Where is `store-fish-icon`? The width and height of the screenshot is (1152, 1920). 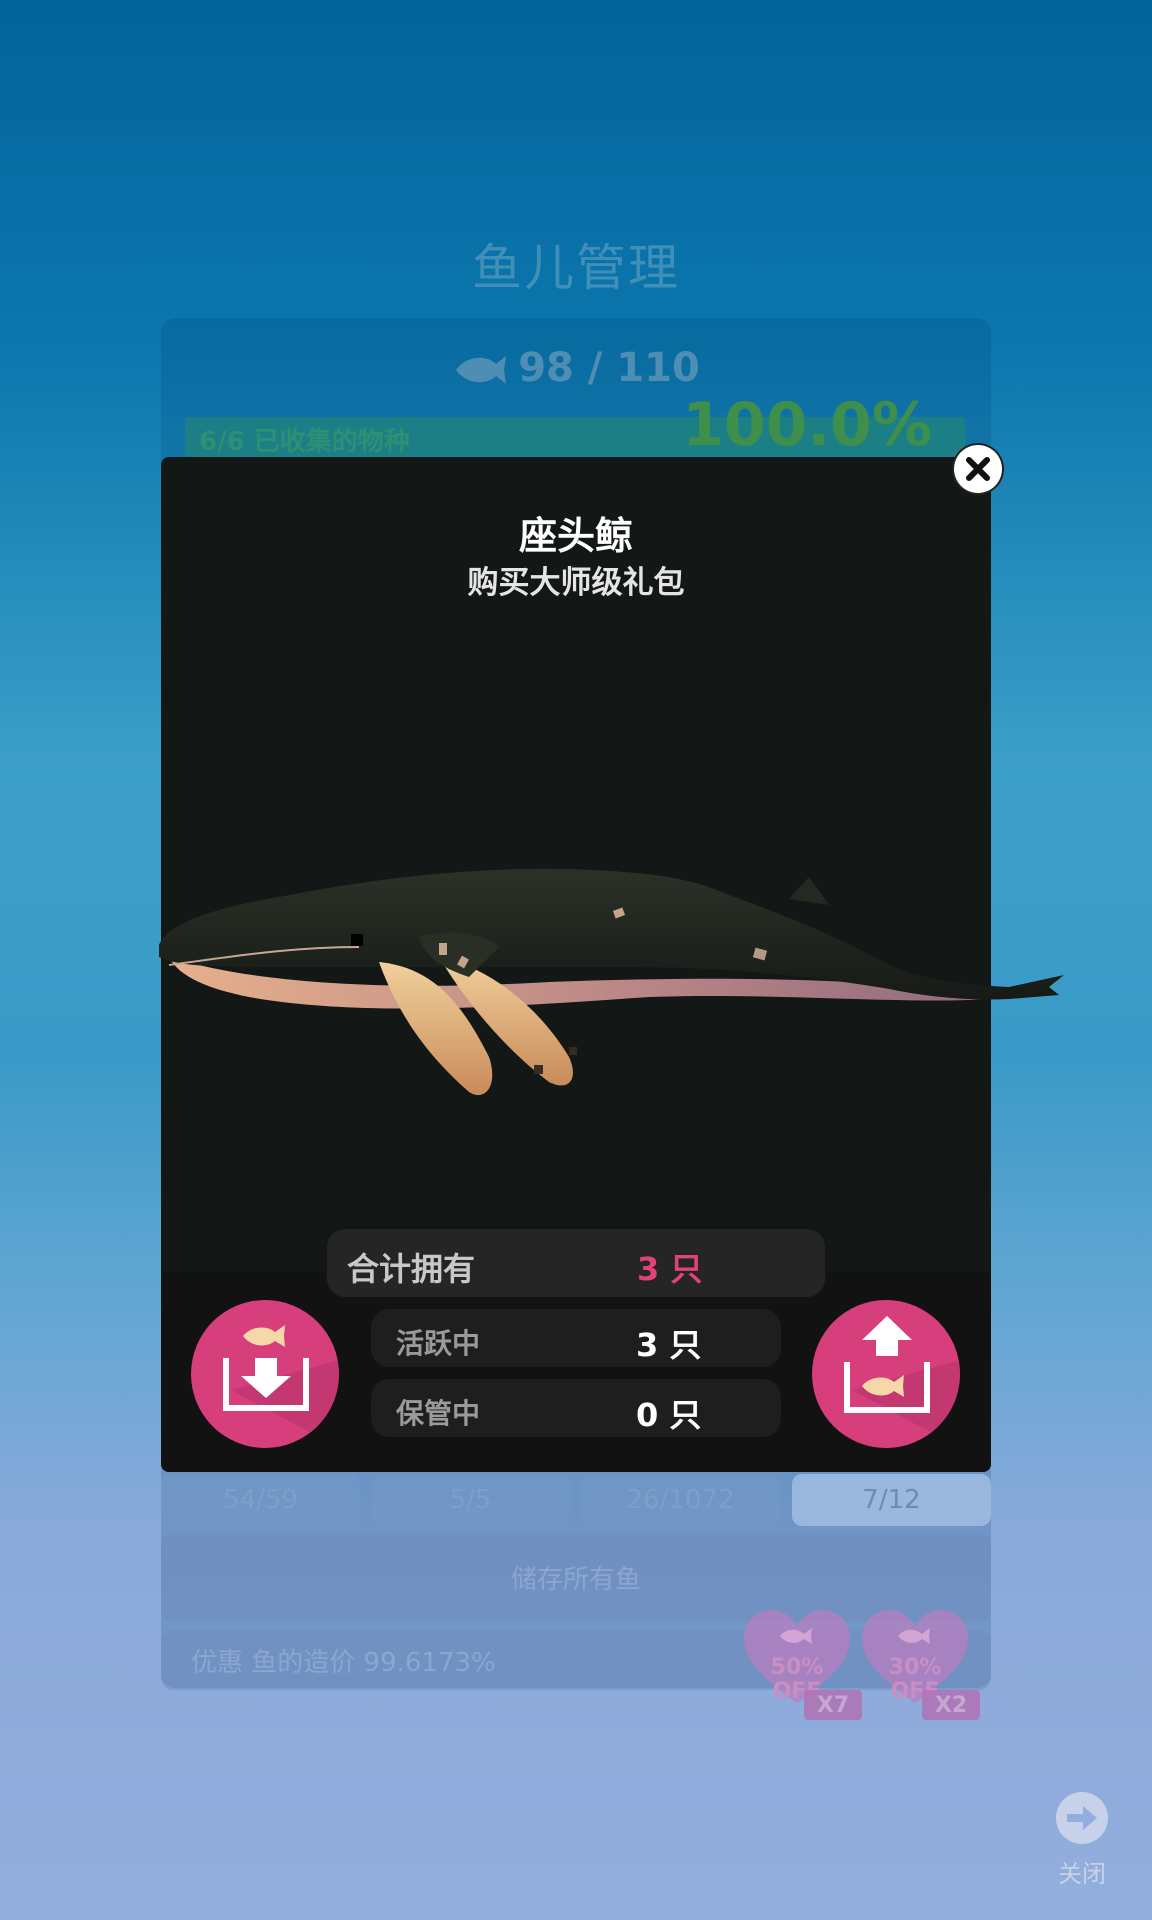
store-fish-icon is located at coordinates (266, 1368).